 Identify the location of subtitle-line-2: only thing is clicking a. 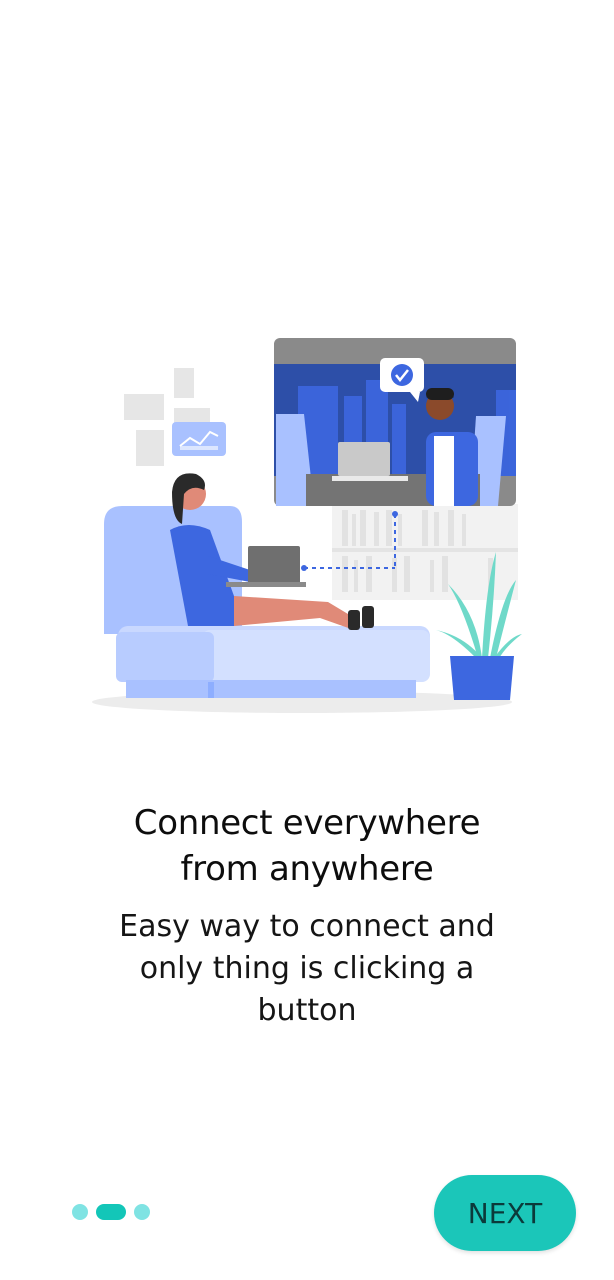
(307, 968).